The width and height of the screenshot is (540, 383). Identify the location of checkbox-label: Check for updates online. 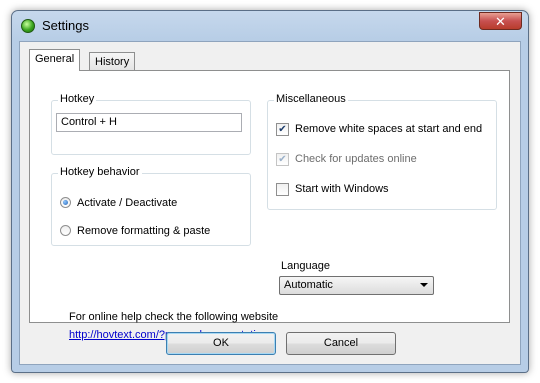
(356, 159).